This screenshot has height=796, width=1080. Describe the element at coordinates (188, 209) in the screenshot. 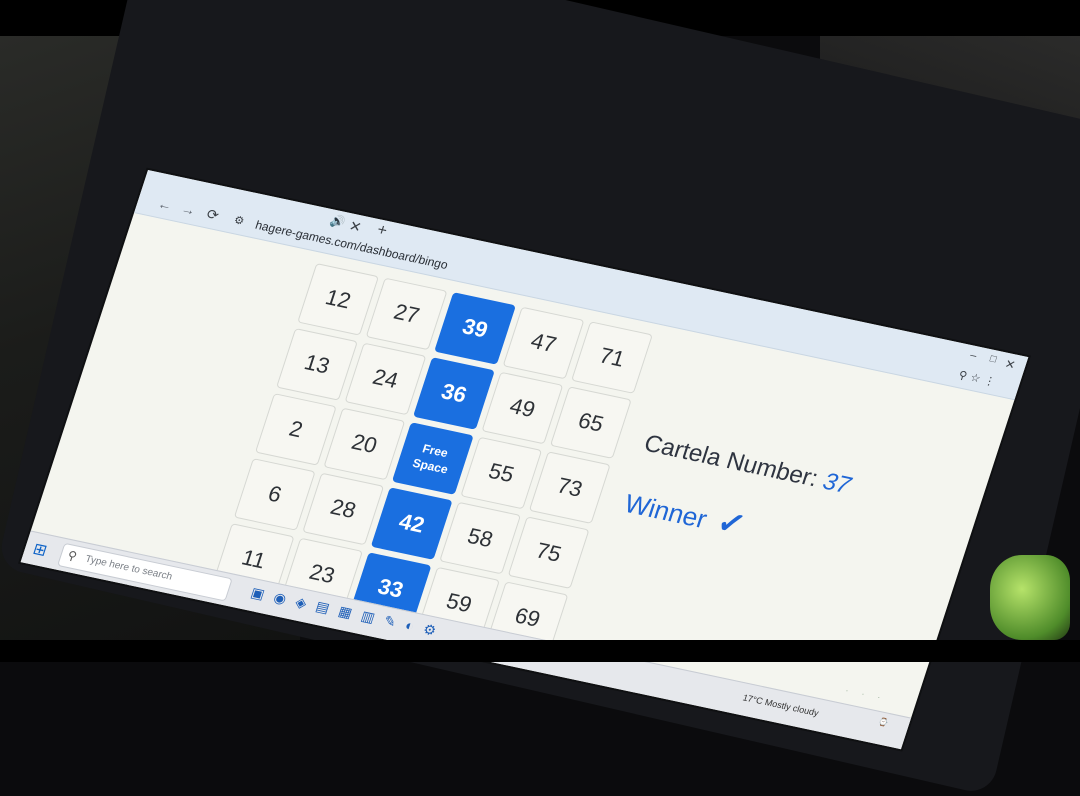

I see `forward-button: →` at that location.